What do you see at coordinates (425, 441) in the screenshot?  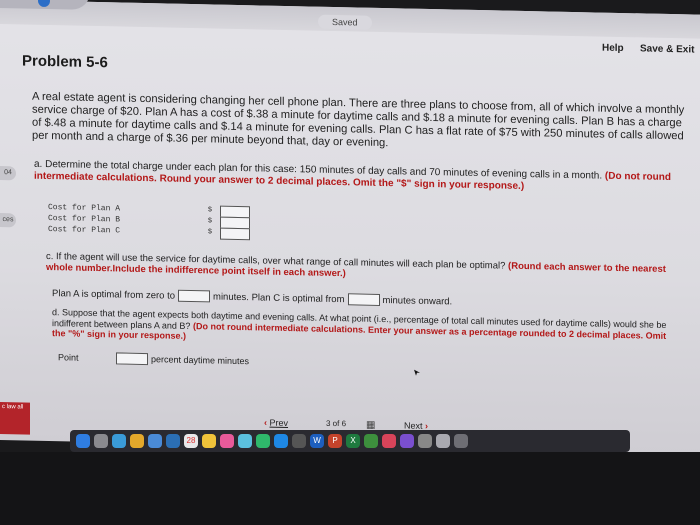 I see `settings-icon` at bounding box center [425, 441].